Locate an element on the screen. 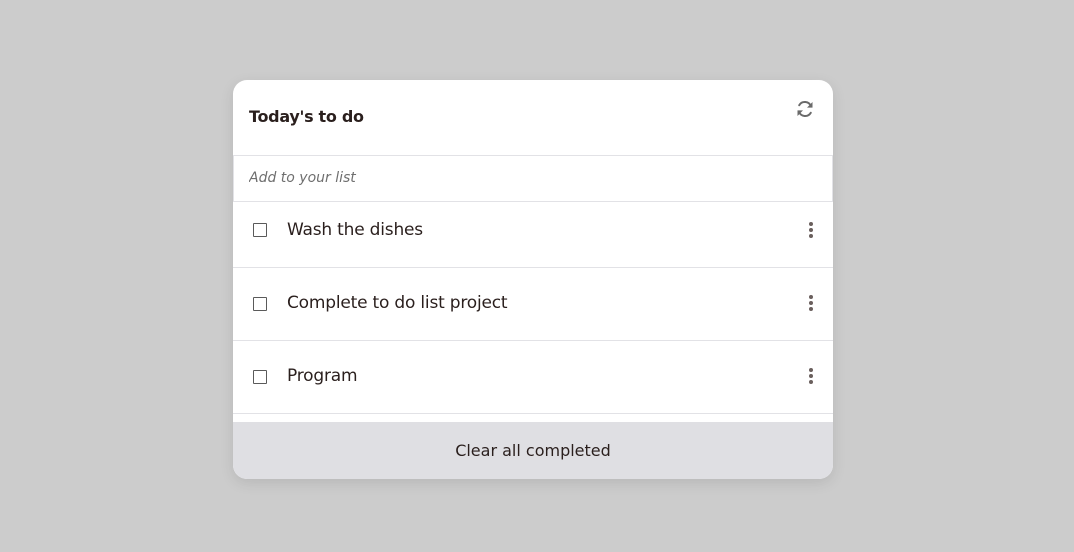  clear-completed-button: Clear all completed is located at coordinates (533, 450).